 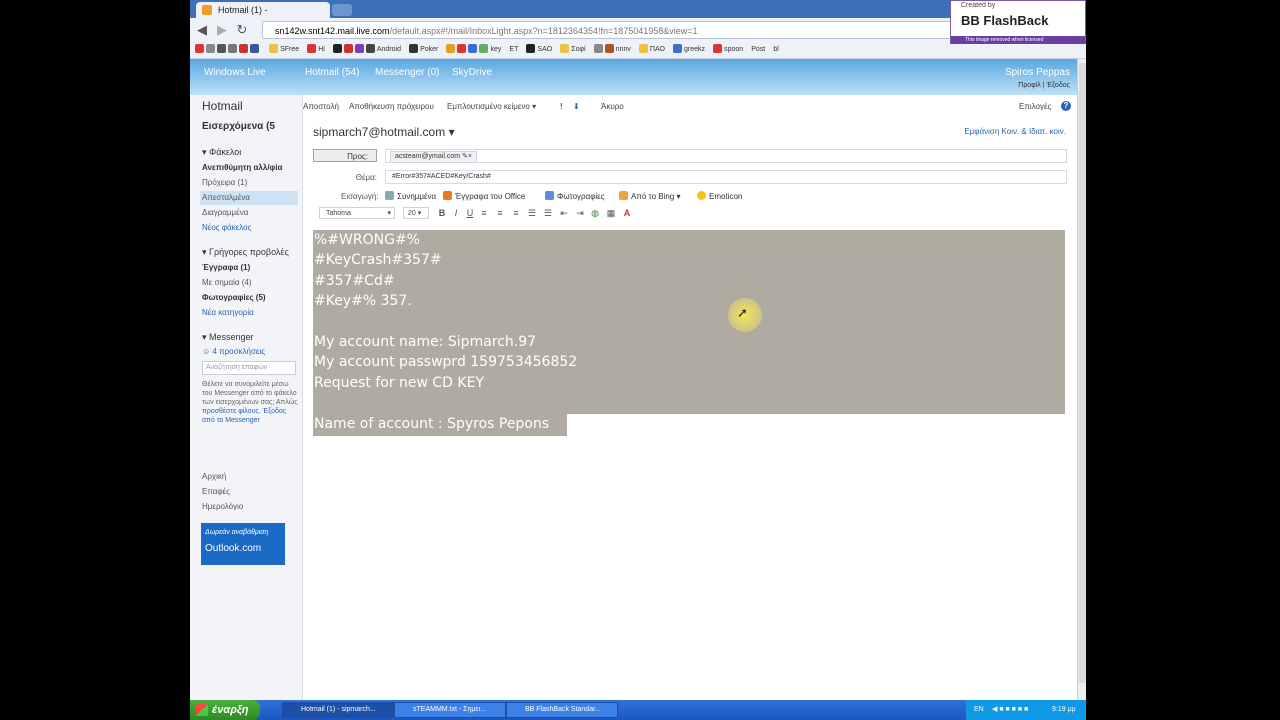 I want to click on from-address: sipmarch7@hotmail.com ▾, so click(x=384, y=132).